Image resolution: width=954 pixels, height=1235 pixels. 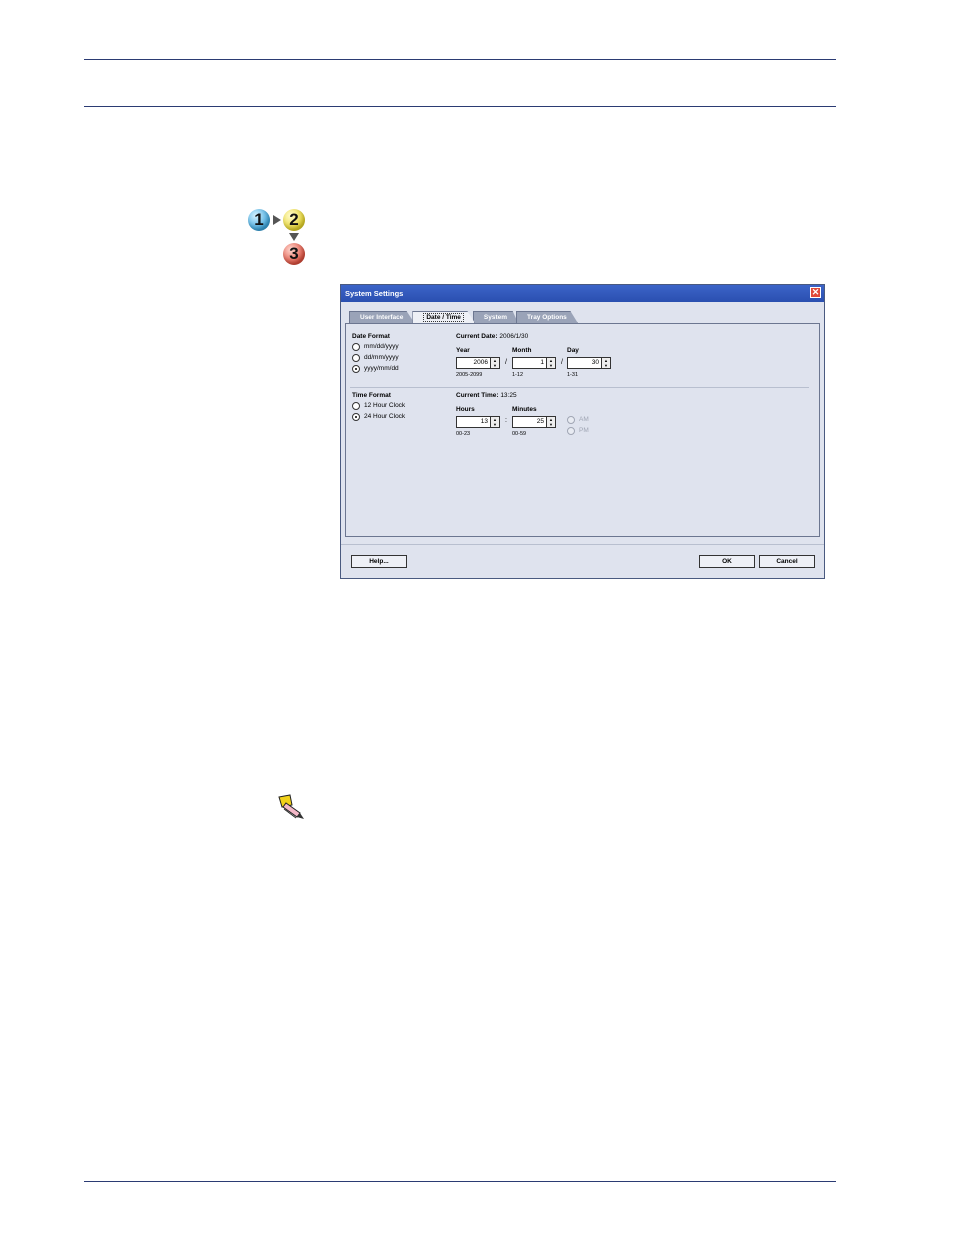 What do you see at coordinates (508, 395) in the screenshot?
I see `current-time-value: 13:25` at bounding box center [508, 395].